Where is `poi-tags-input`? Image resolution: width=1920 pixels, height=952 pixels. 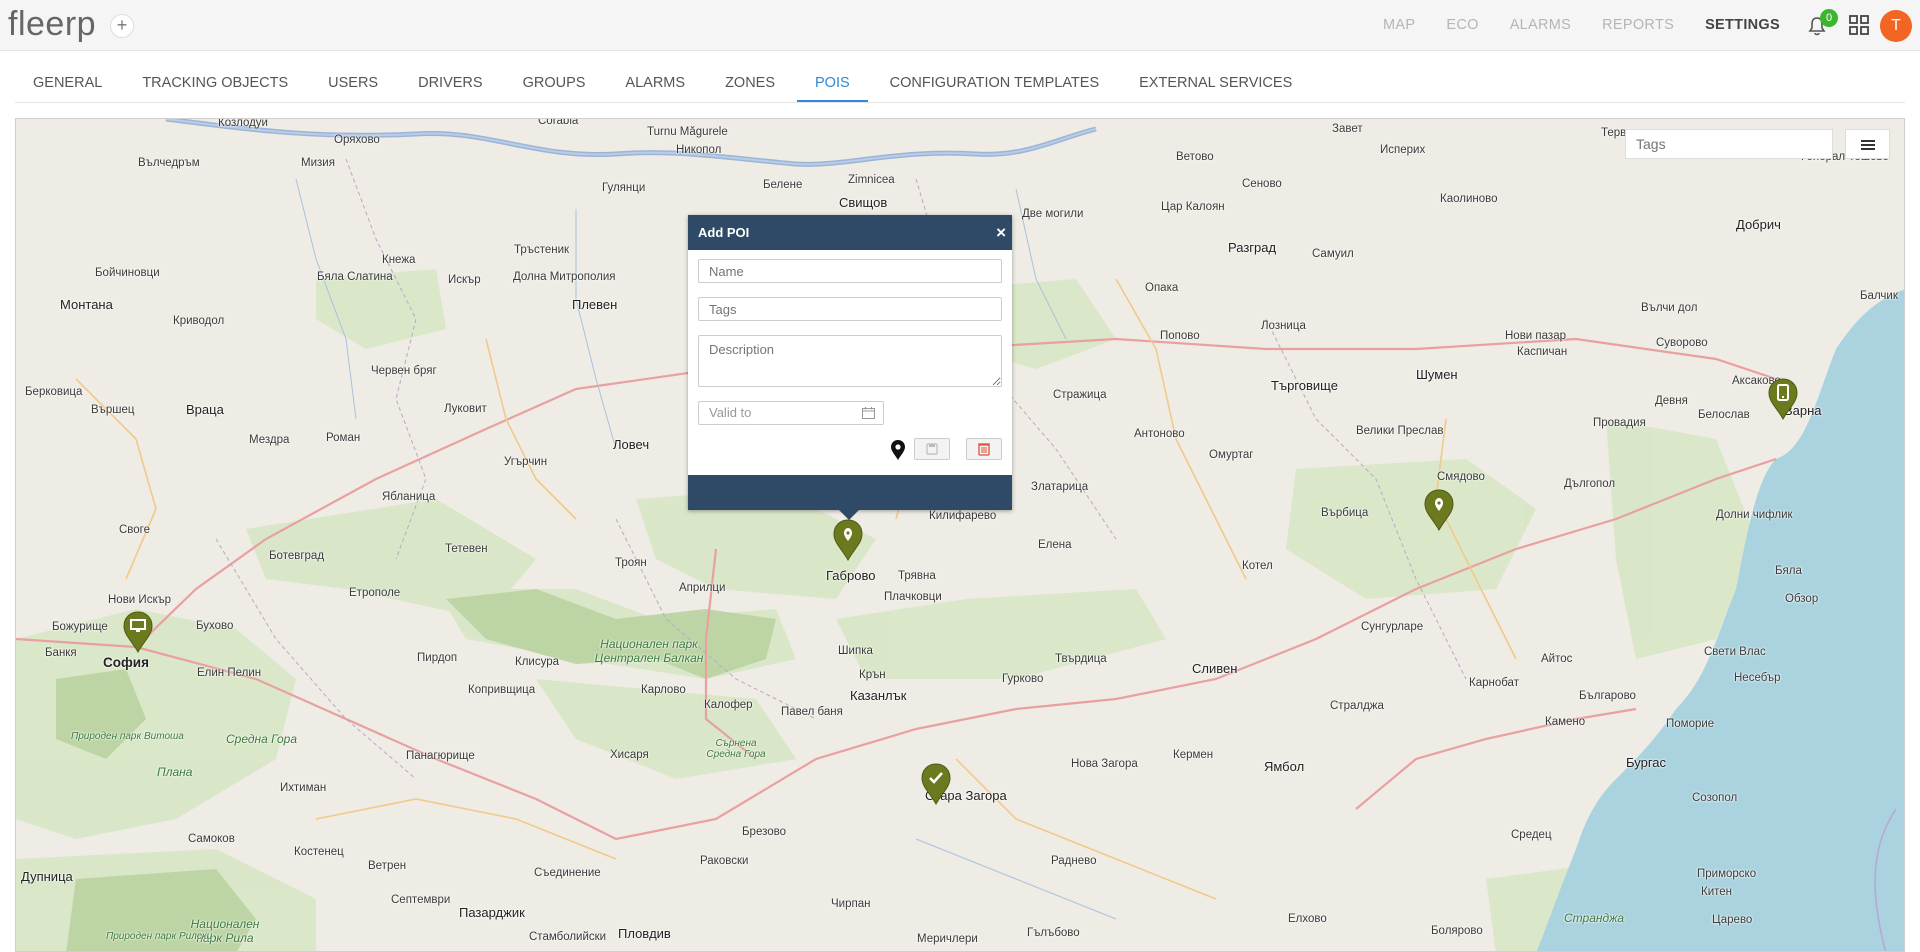
poi-tags-input is located at coordinates (850, 309).